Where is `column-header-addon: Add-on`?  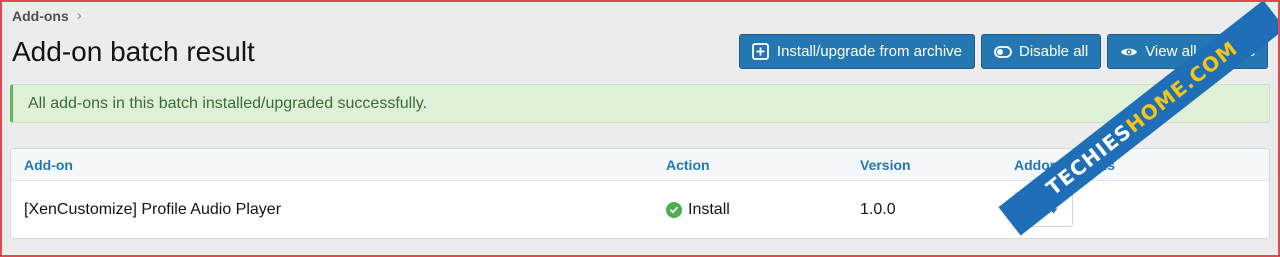
column-header-addon: Add-on is located at coordinates (48, 164).